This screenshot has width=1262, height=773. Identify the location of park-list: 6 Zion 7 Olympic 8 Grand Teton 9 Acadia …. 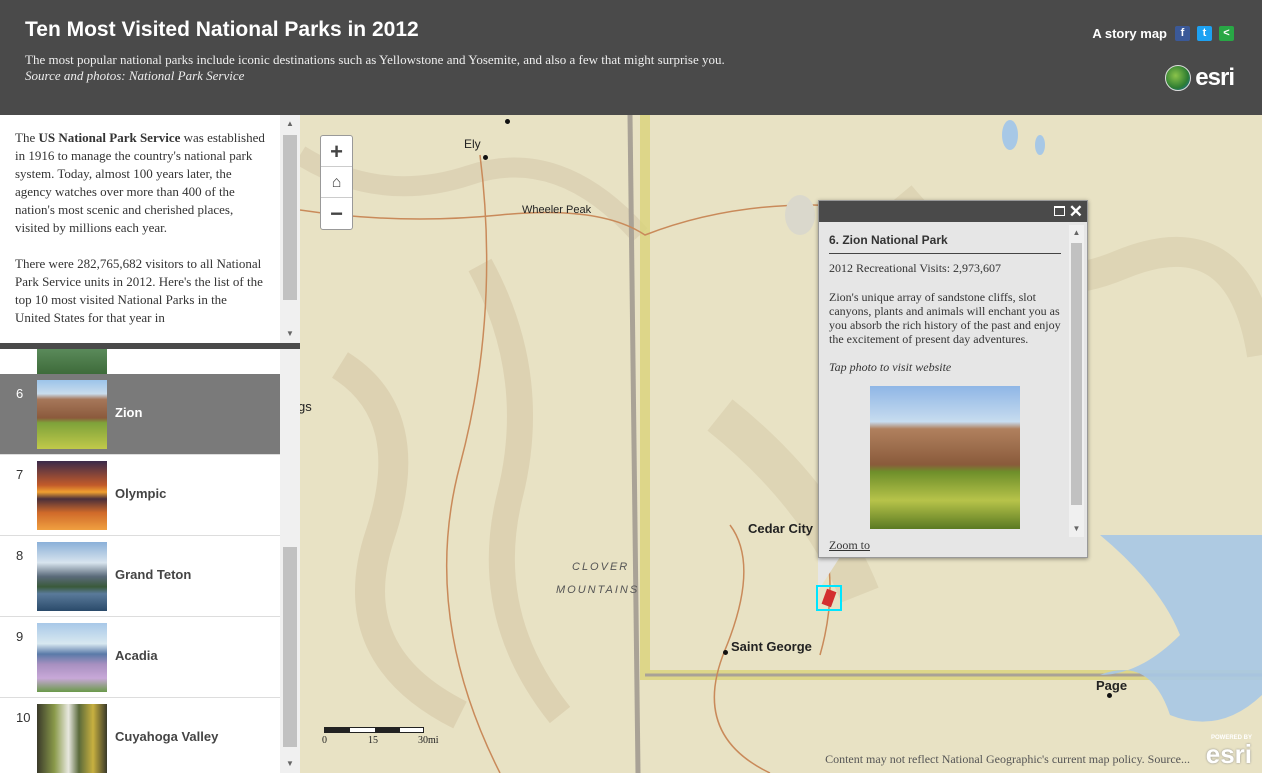
(140, 561).